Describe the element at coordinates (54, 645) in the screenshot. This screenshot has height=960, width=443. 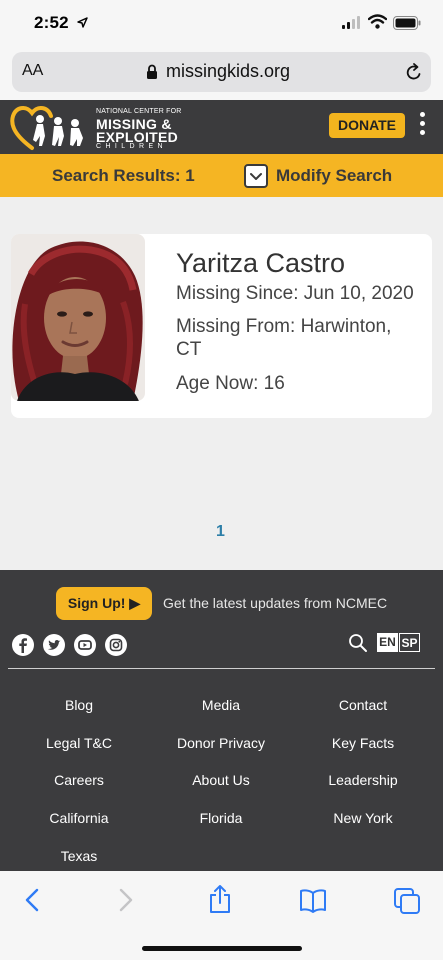
I see `twitter-icon` at that location.